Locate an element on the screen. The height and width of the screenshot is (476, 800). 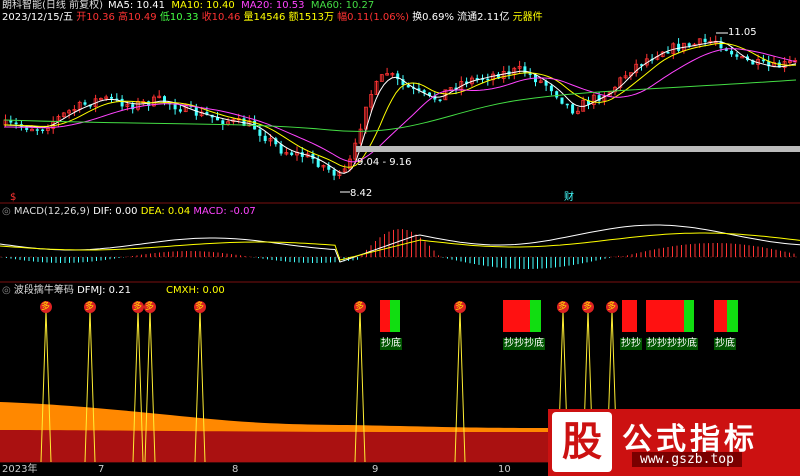
left-mark: $ is located at coordinates (13, 197).